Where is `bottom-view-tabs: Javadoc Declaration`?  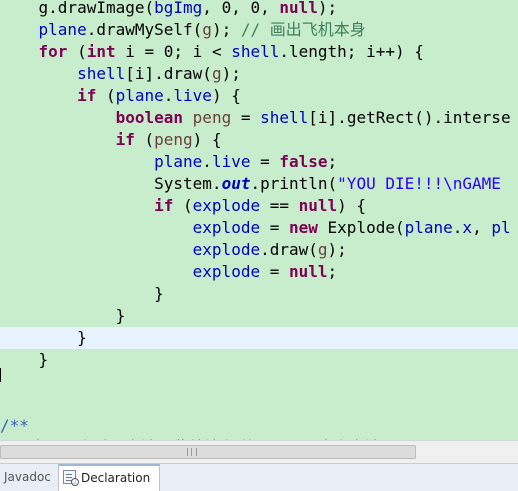 bottom-view-tabs: Javadoc Declaration is located at coordinates (259, 477).